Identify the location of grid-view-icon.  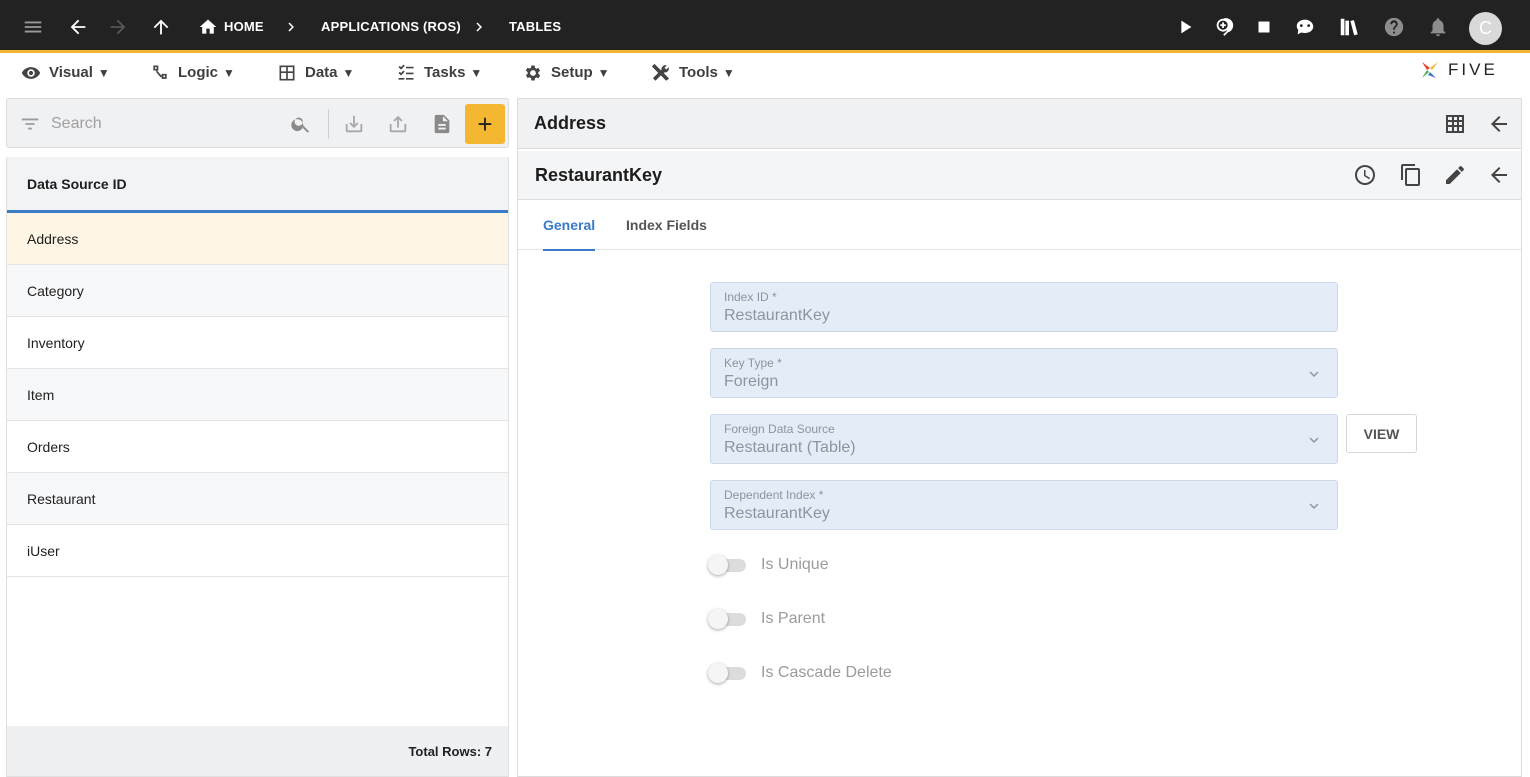
(1455, 124).